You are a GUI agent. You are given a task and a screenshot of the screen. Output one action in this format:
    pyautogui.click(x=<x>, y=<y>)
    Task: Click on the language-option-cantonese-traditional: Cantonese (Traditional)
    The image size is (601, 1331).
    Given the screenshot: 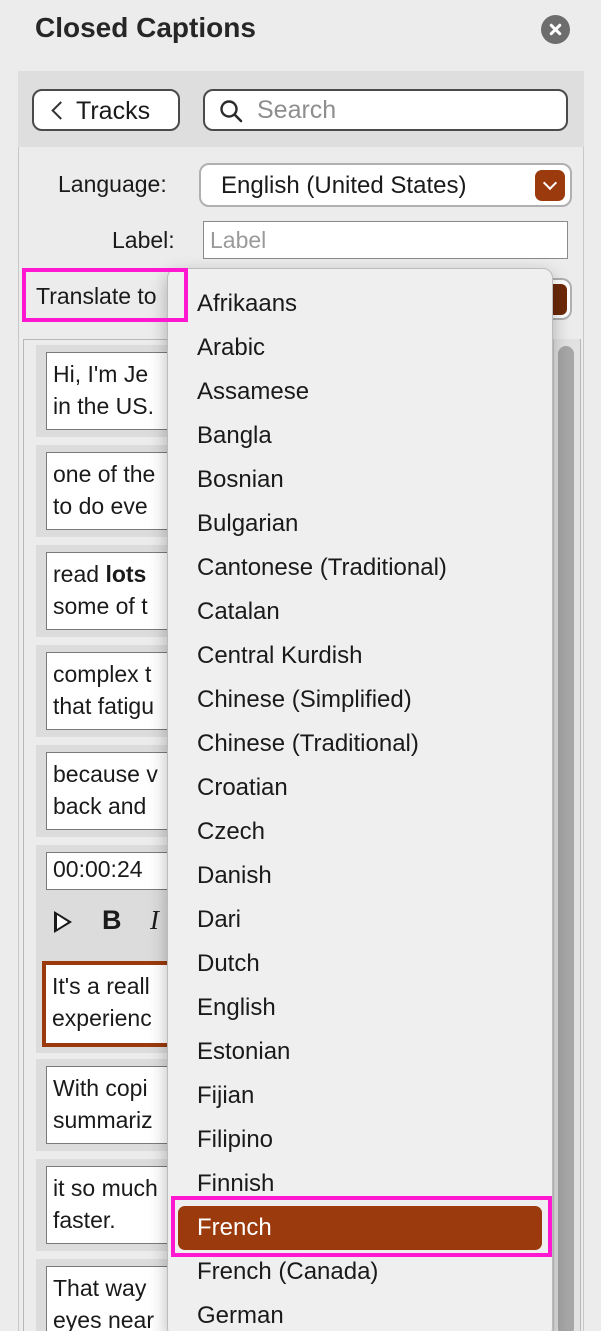 What is the action you would take?
    pyautogui.click(x=360, y=568)
    